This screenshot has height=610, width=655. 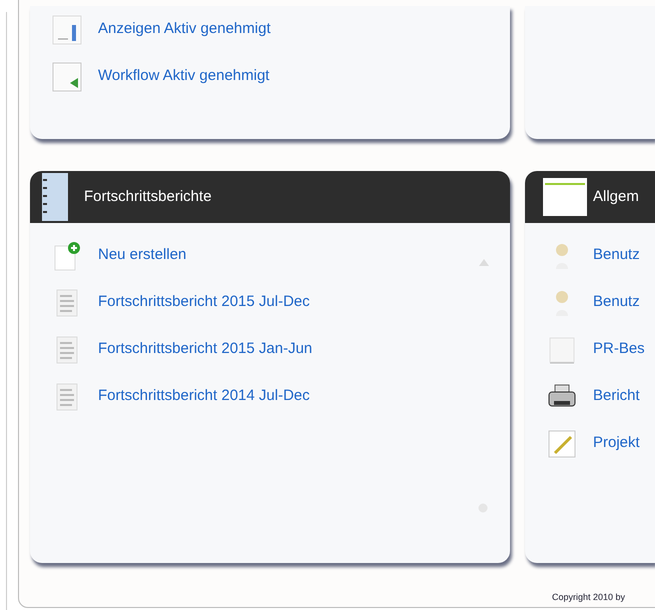 I want to click on chart-icon, so click(x=67, y=29).